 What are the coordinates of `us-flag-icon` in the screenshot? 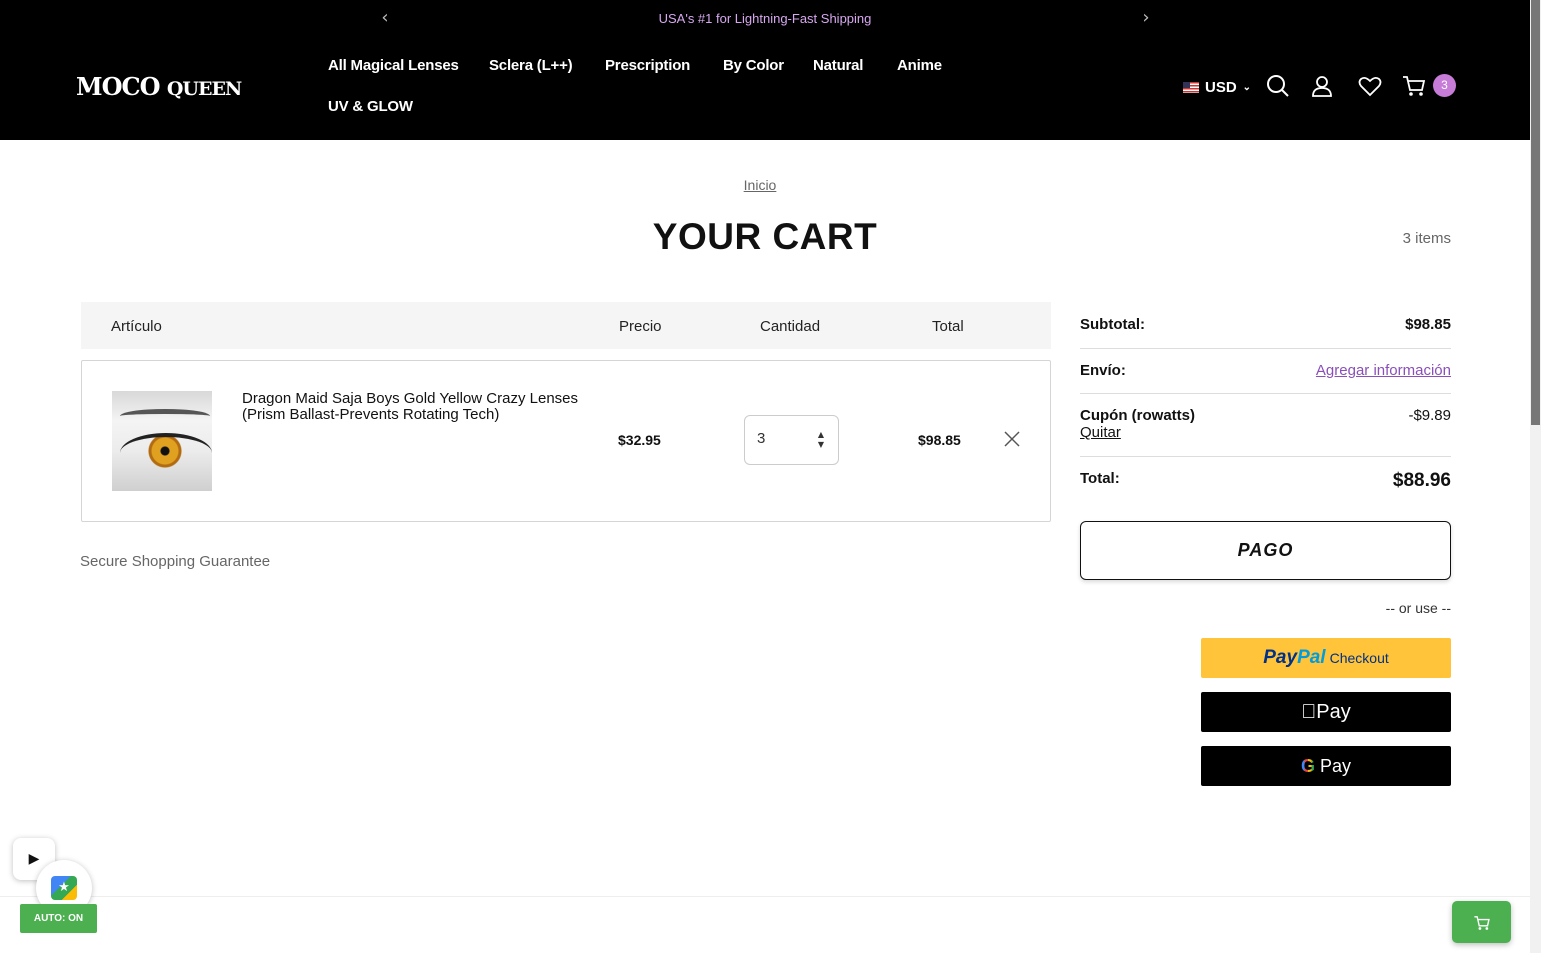 It's located at (1191, 87).